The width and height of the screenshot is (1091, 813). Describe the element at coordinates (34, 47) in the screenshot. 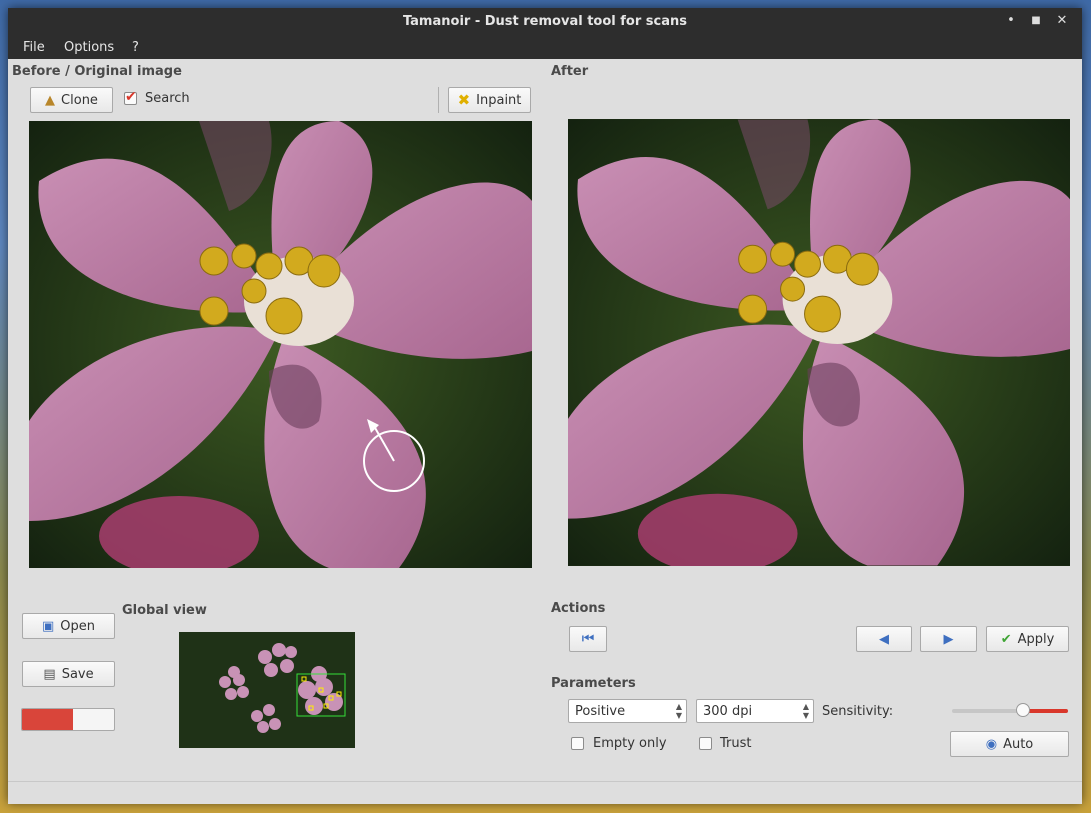

I see `menu-file: File` at that location.